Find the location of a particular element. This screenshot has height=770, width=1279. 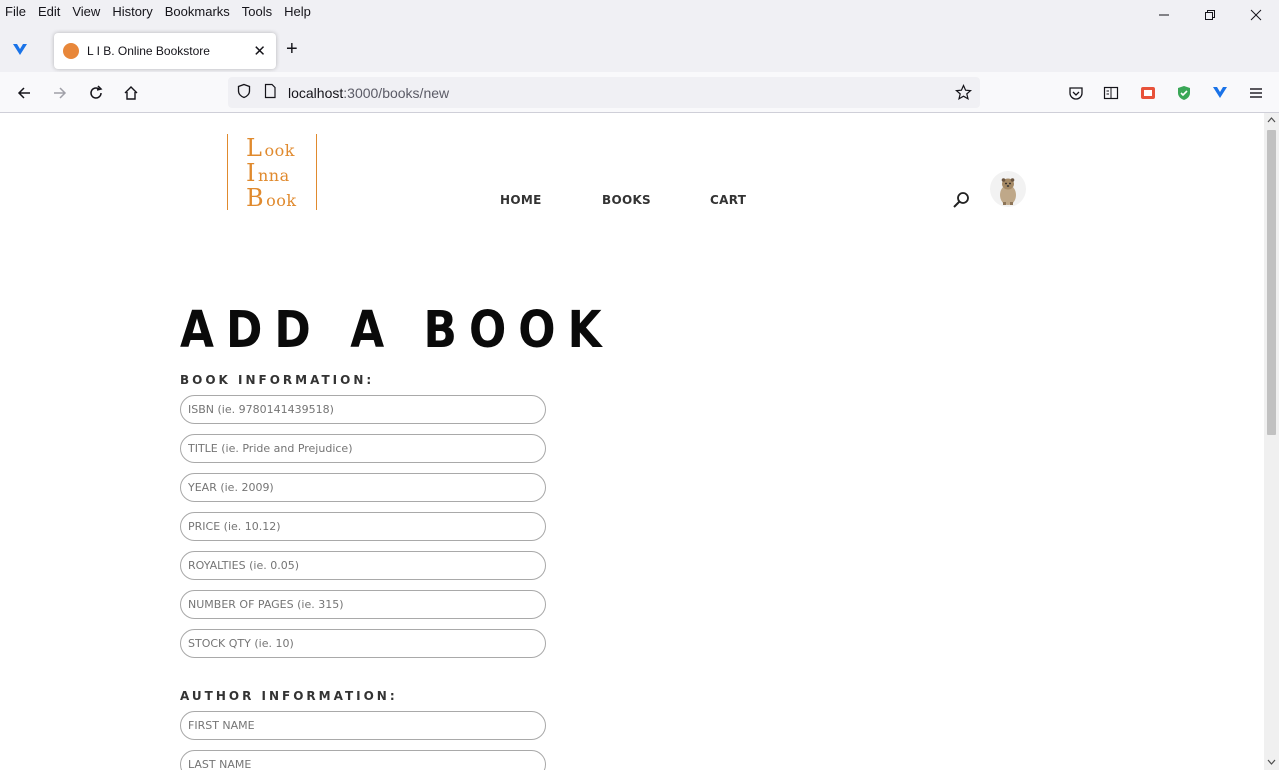

logo-line-3: Book is located at coordinates (271, 198).